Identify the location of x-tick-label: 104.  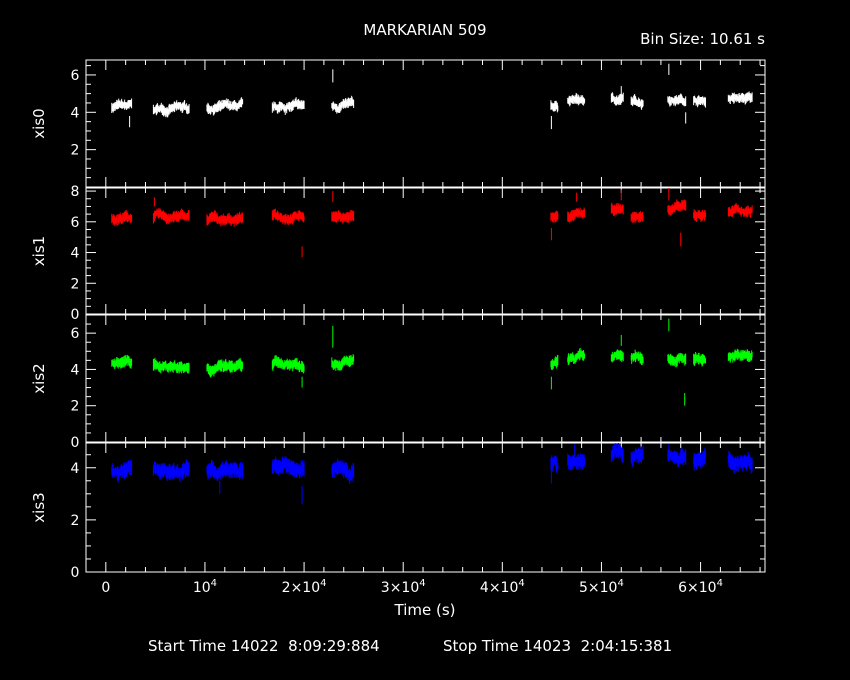
(205, 587).